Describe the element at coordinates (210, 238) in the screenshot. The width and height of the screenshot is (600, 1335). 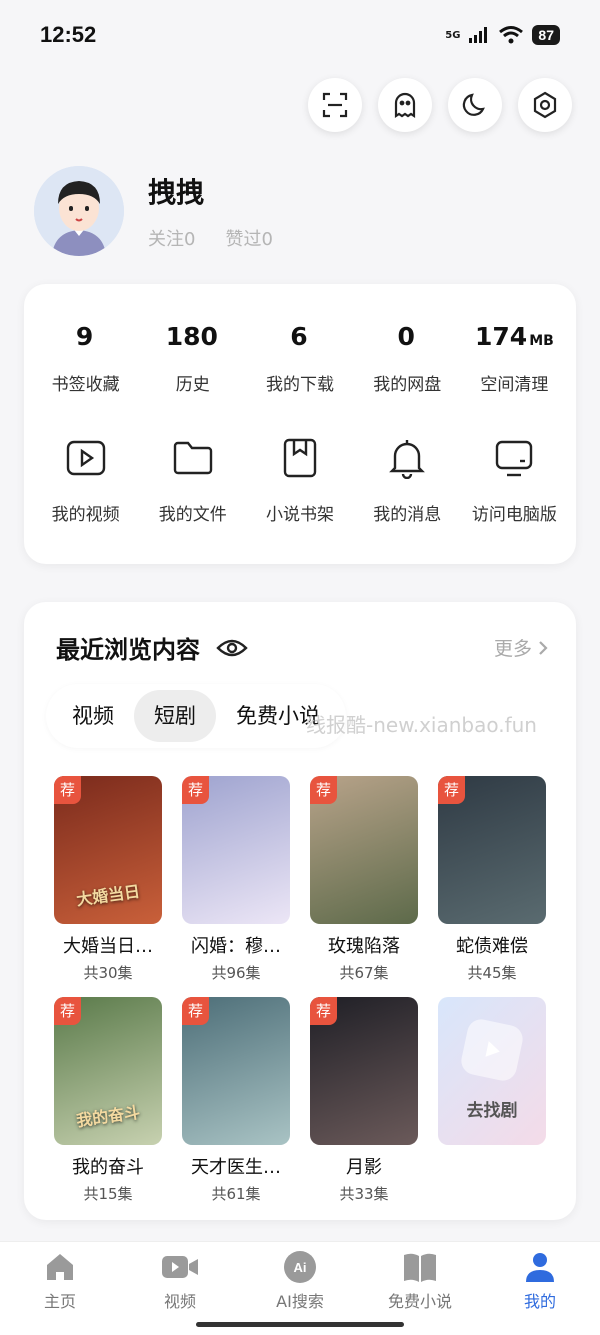
I see `follow-stats: 关注0 赞过0` at that location.